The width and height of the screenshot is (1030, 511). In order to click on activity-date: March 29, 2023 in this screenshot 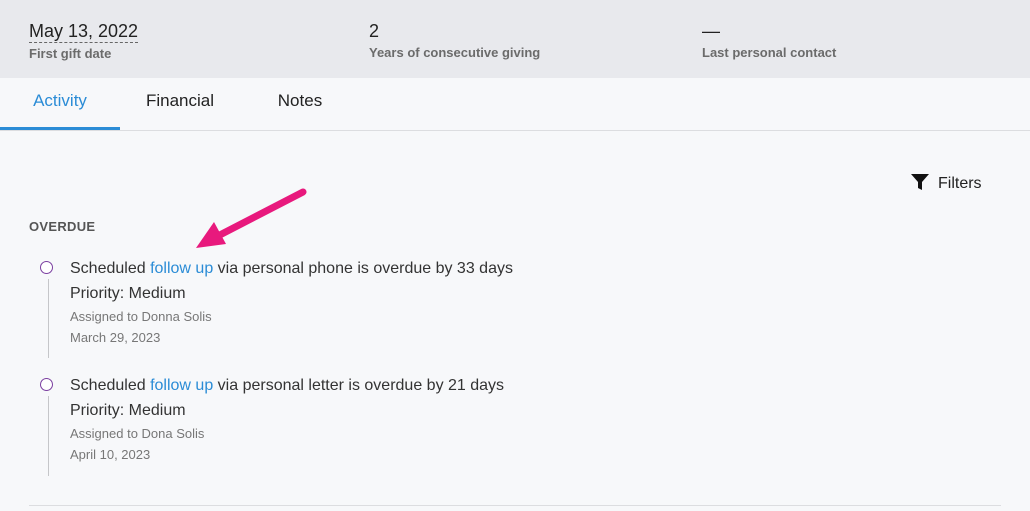, I will do `click(115, 337)`.